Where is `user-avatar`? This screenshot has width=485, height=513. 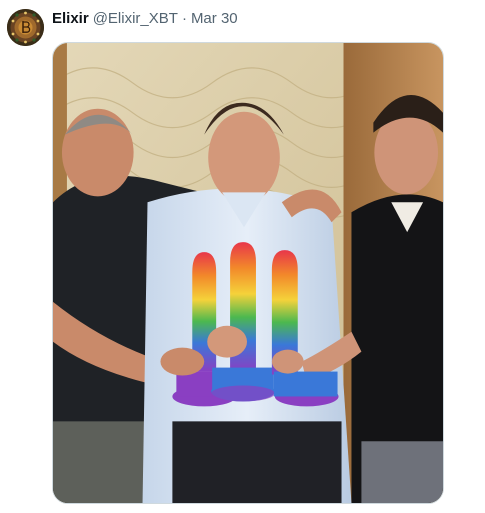 user-avatar is located at coordinates (25, 27).